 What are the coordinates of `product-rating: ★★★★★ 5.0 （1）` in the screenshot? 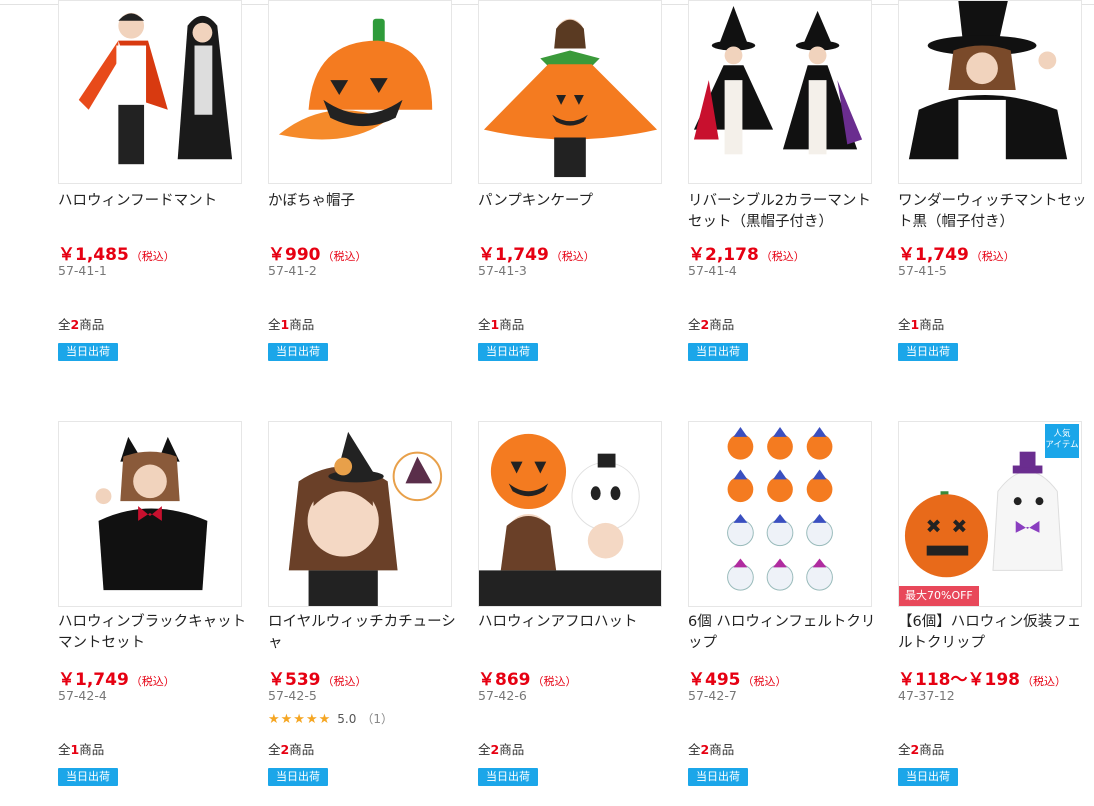 It's located at (330, 718).